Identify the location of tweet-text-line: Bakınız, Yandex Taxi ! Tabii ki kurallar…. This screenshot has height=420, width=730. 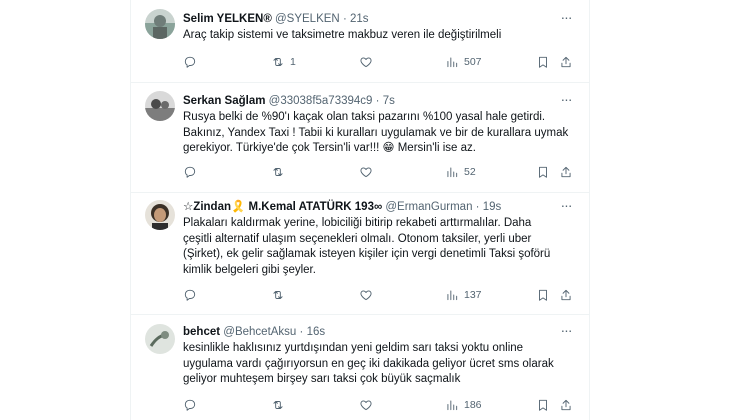
(376, 132).